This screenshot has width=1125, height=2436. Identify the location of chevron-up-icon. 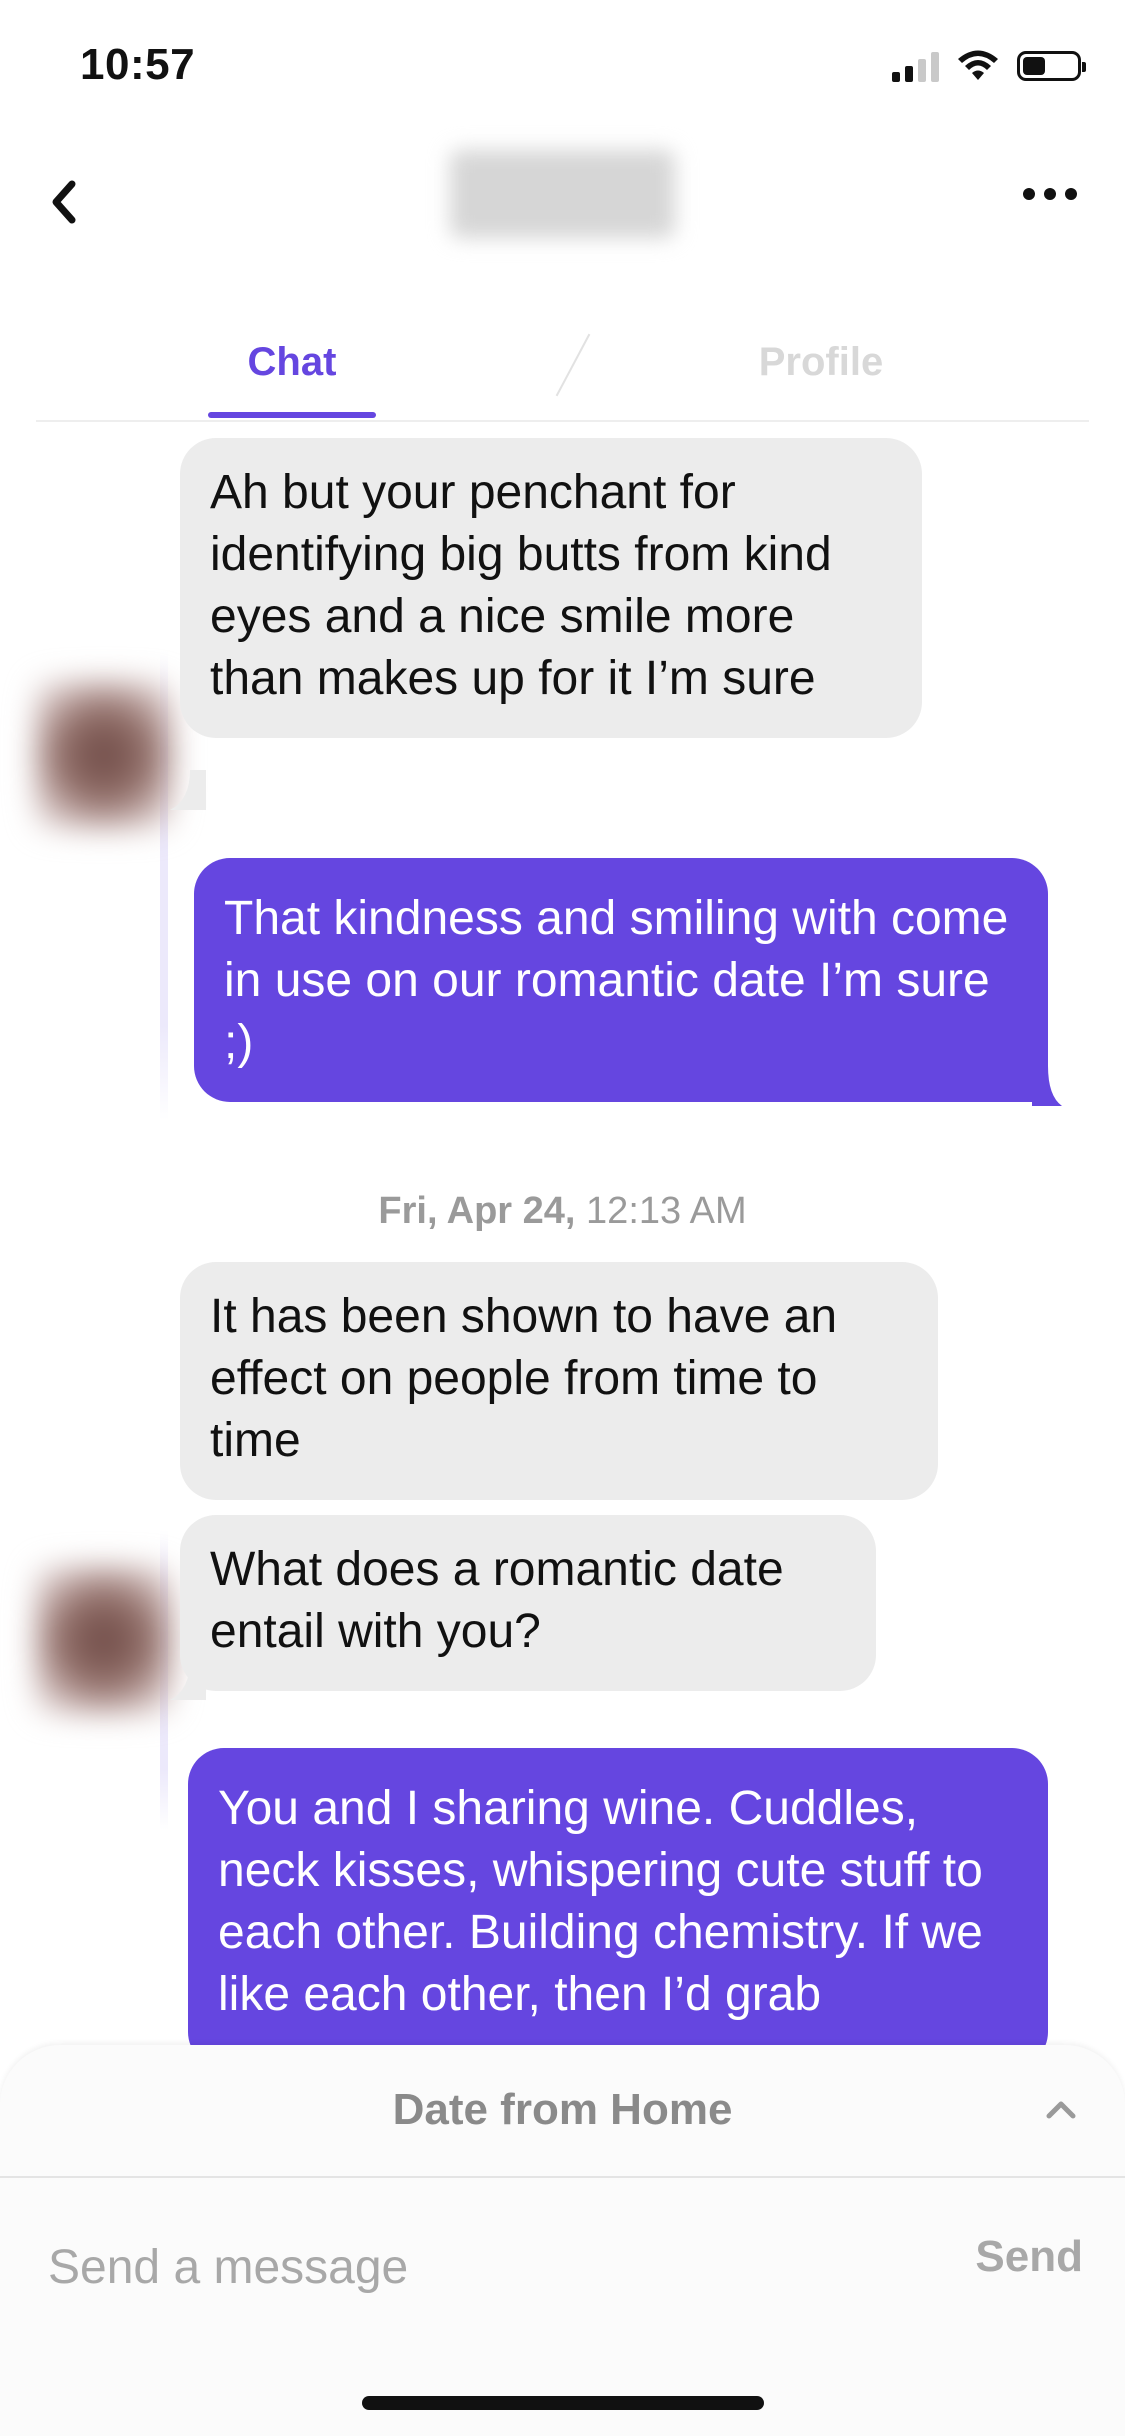
(1061, 2110).